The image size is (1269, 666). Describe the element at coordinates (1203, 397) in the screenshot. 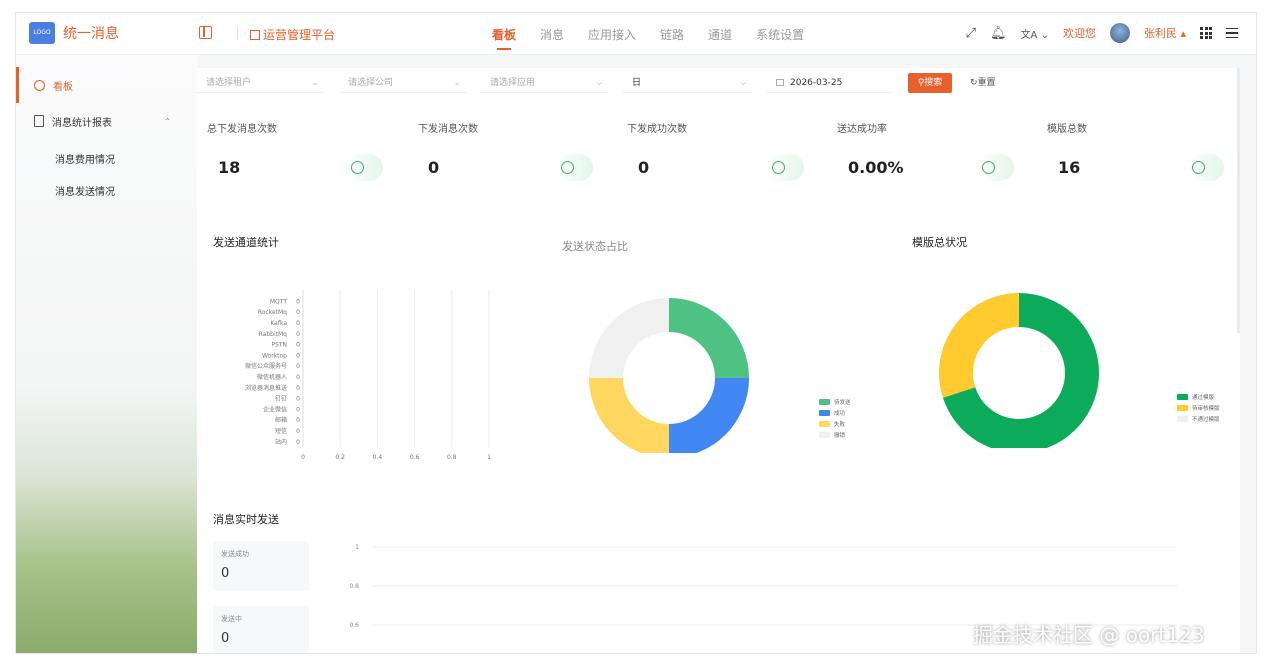

I see `legend-label: 通过模版` at that location.